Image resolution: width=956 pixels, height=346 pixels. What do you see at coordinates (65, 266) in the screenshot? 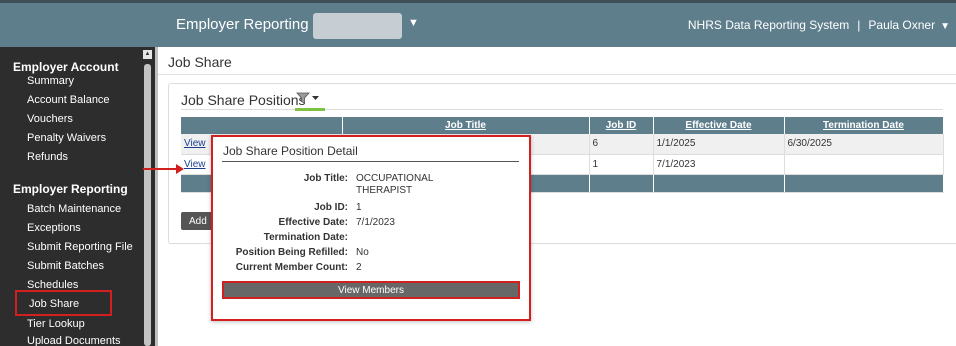
I see `sidebar-item-submit-batches: Submit Batches` at bounding box center [65, 266].